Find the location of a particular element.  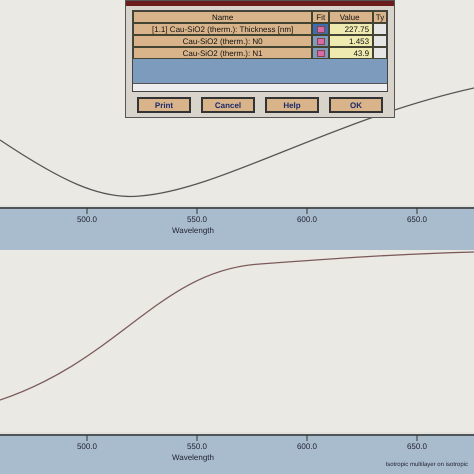

table-cell: 227.75 is located at coordinates (351, 29).